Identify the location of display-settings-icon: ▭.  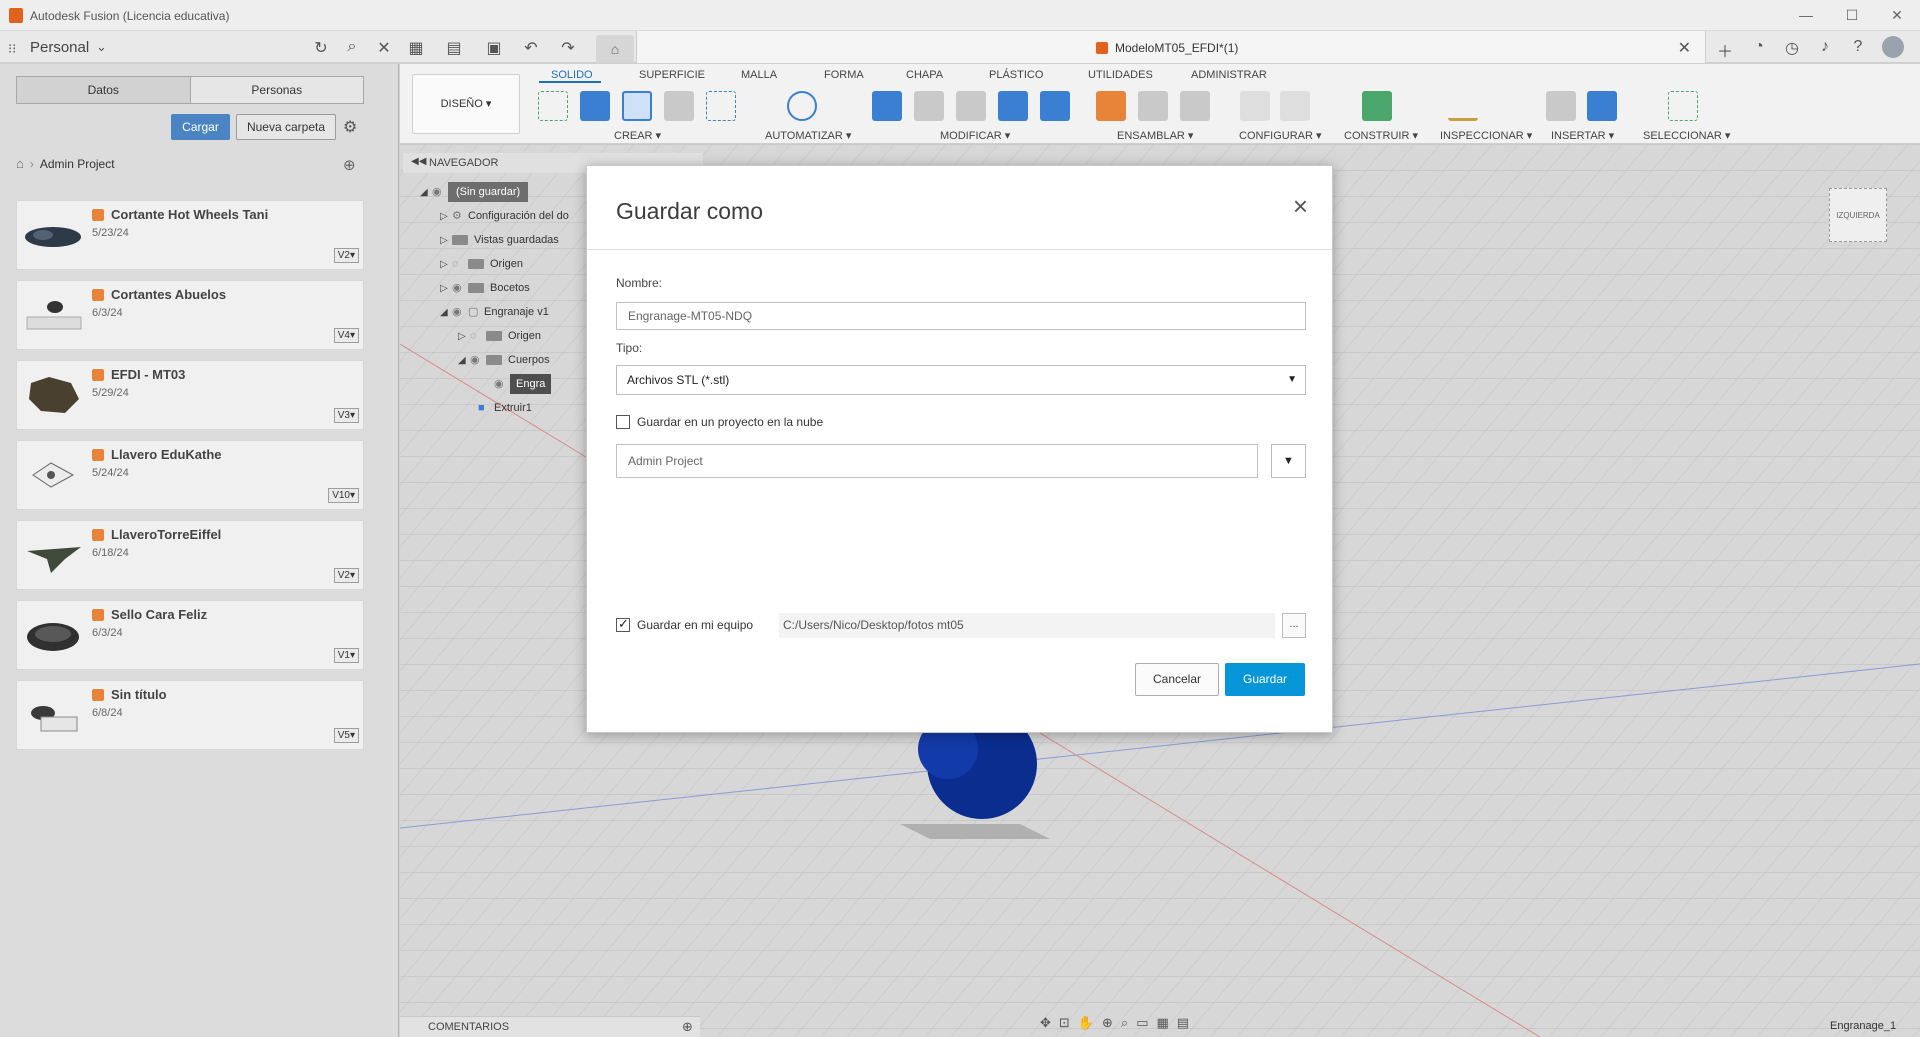
(1146, 1022).